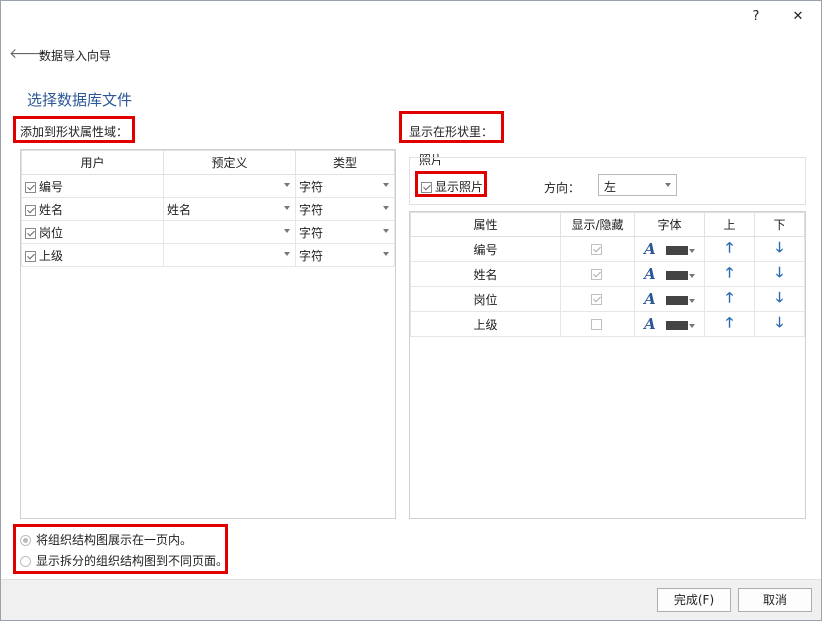 The image size is (822, 621). What do you see at coordinates (51, 255) in the screenshot?
I see `field-name: 上级` at bounding box center [51, 255].